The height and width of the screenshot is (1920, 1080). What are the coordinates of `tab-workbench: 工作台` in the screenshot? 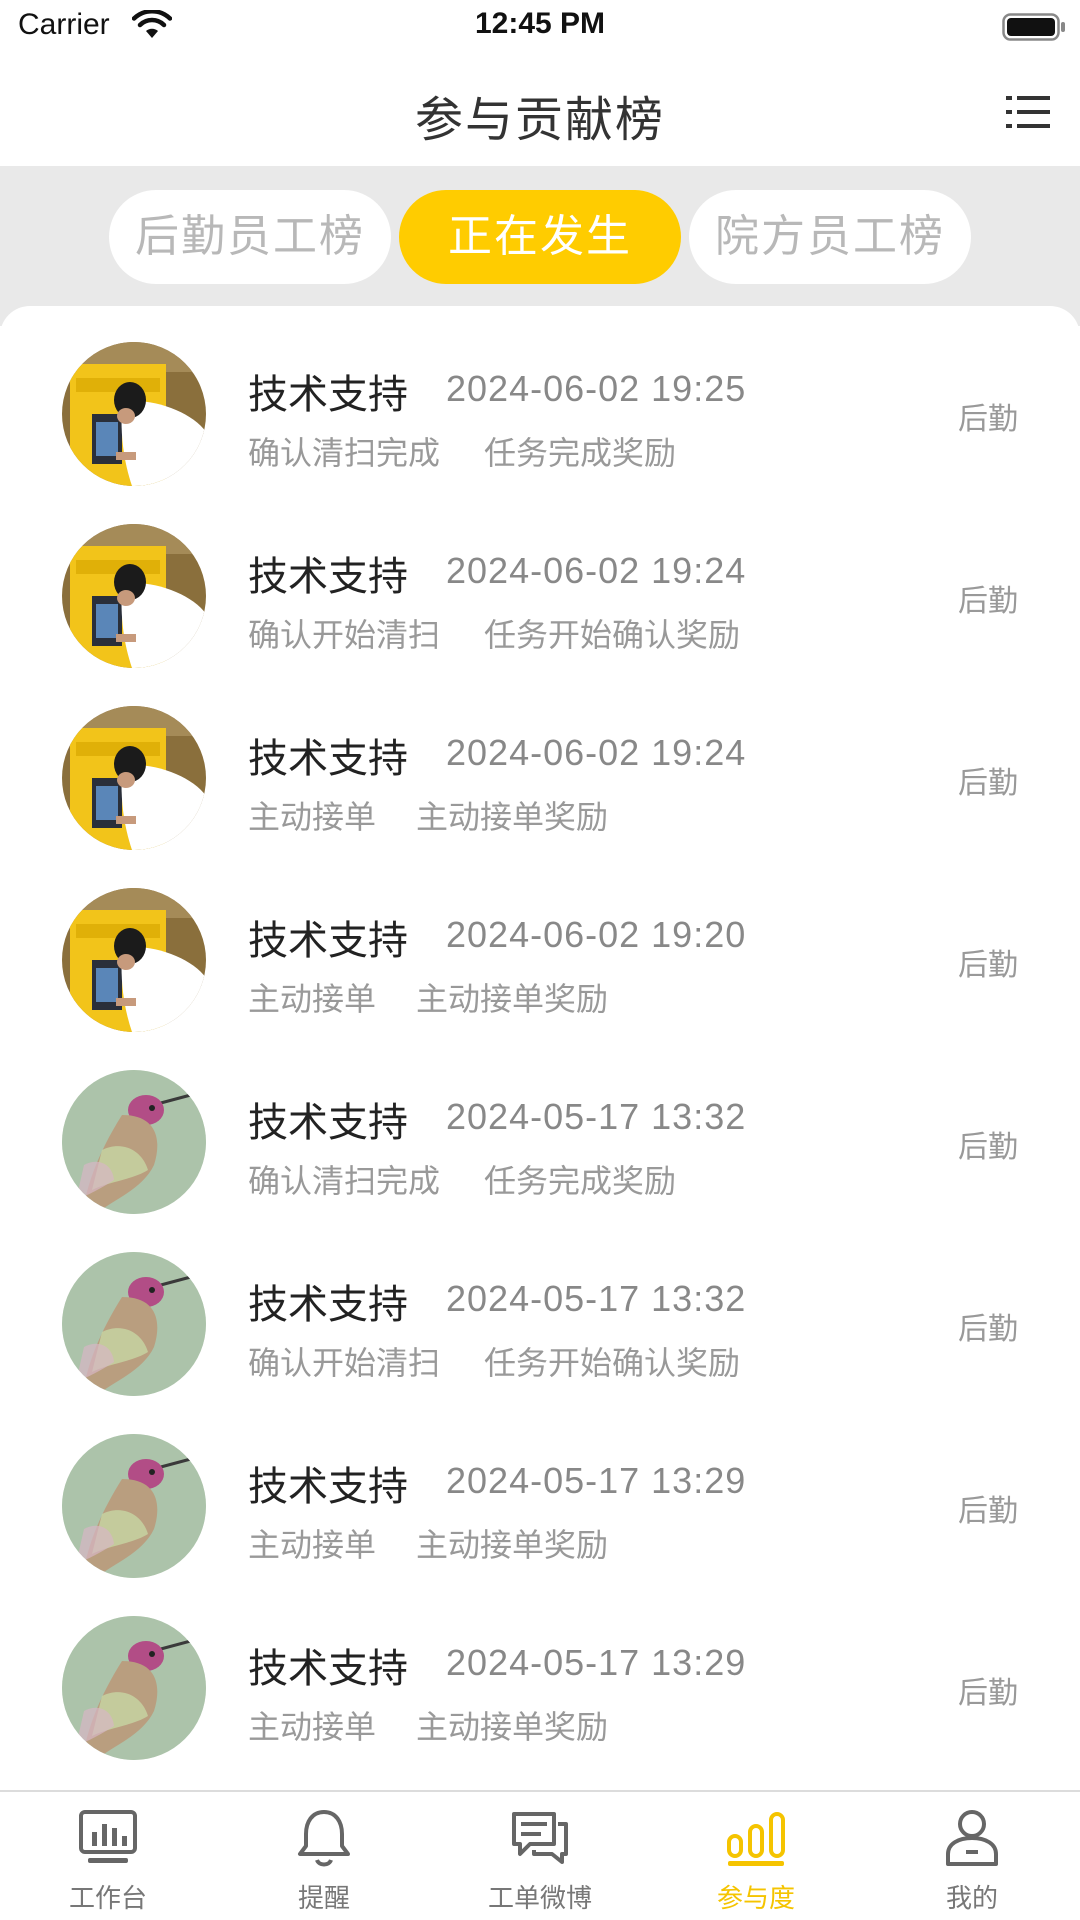 It's located at (108, 1856).